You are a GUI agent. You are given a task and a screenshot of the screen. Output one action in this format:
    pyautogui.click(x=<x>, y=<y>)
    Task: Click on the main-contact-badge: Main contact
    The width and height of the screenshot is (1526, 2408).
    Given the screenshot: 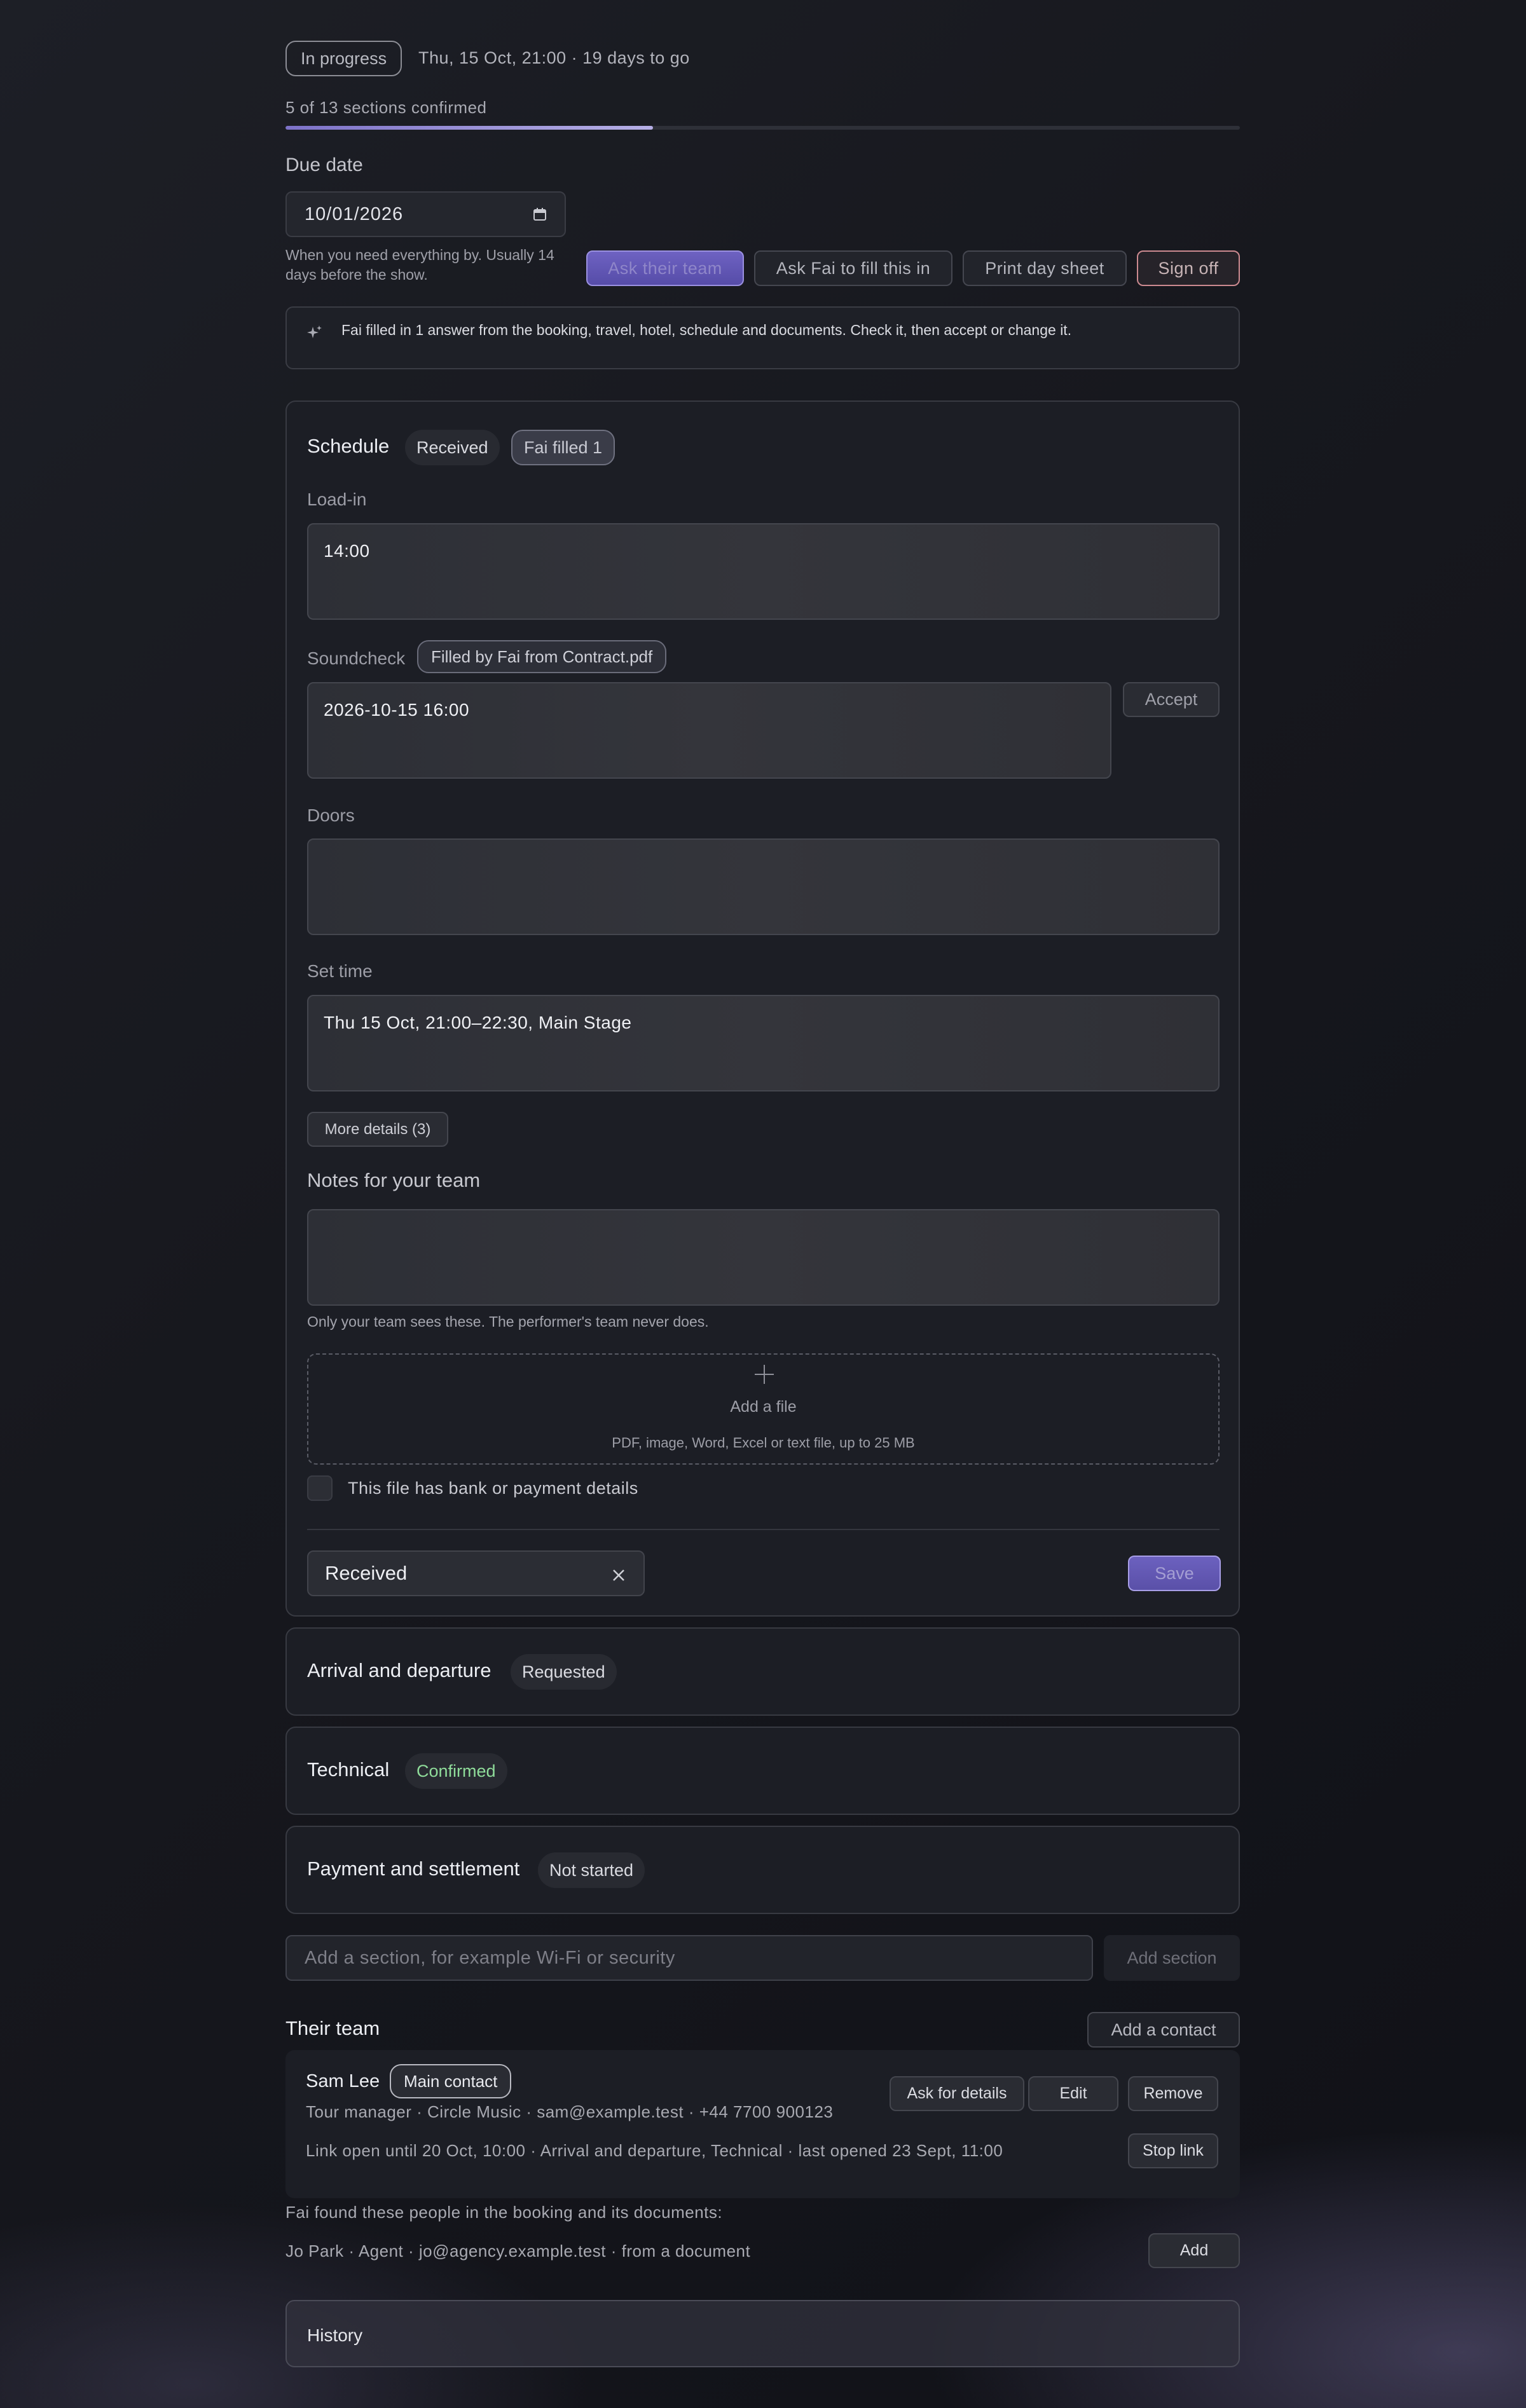 What is the action you would take?
    pyautogui.click(x=451, y=2081)
    